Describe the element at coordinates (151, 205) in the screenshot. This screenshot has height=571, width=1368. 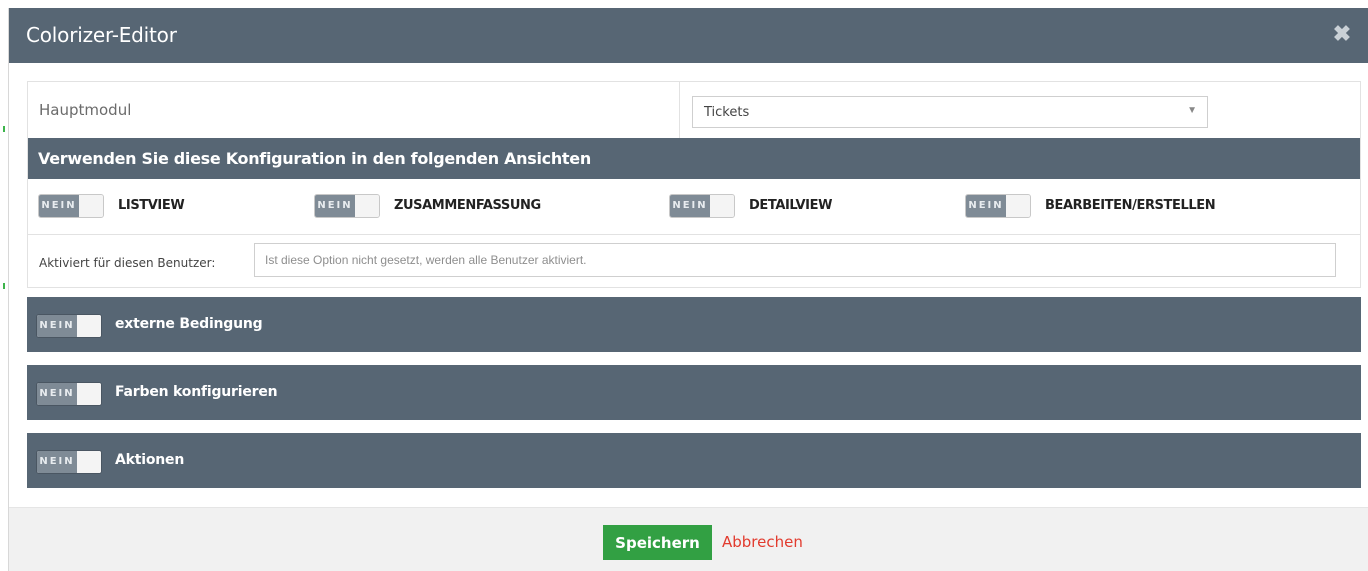
I see `listview-label: LISTVIEW` at that location.